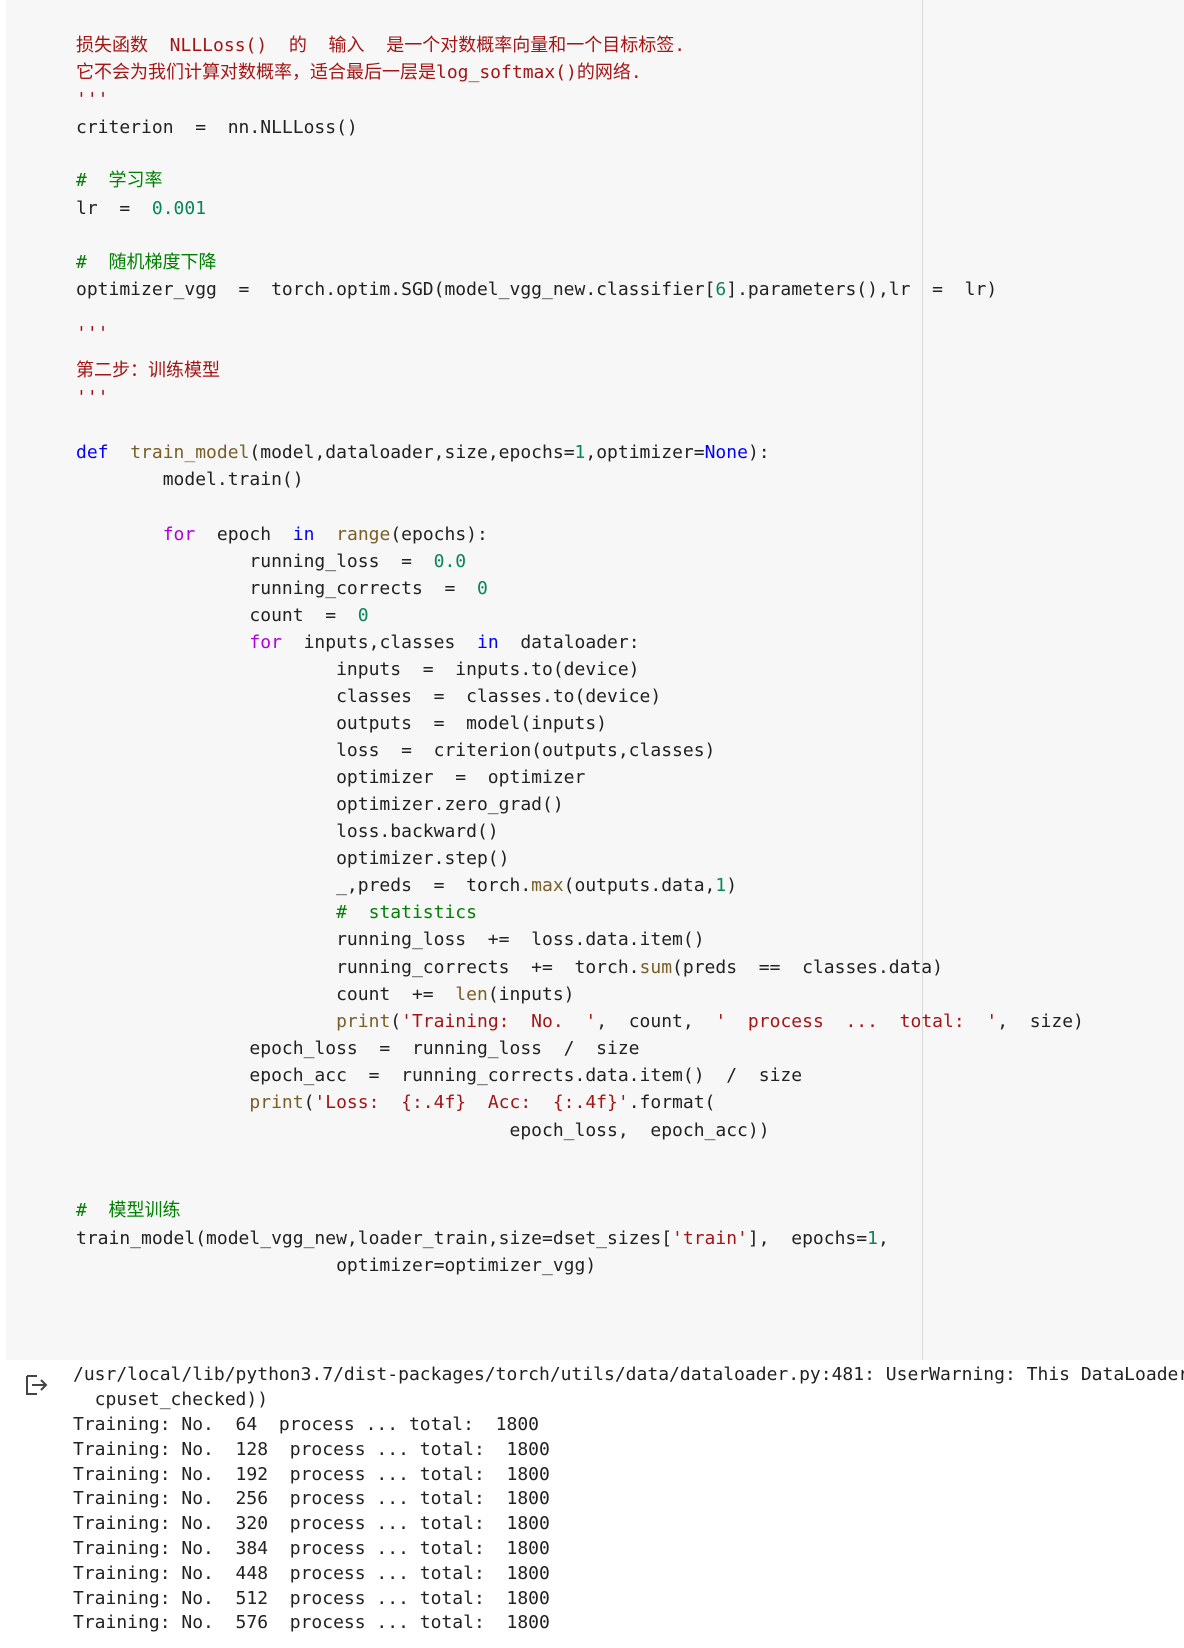 The image size is (1184, 1648). I want to click on code-token: 0.0, so click(450, 561).